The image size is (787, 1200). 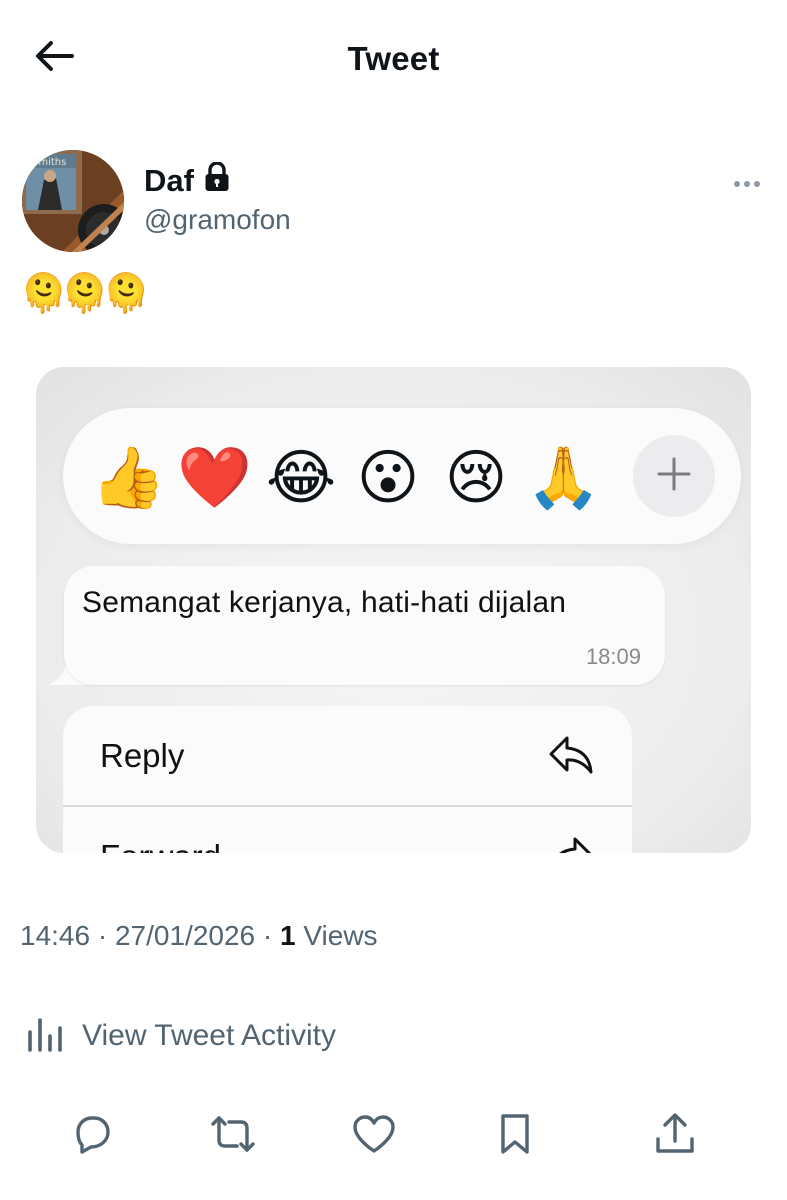 I want to click on menu-item-forward: Forward, so click(x=347, y=830).